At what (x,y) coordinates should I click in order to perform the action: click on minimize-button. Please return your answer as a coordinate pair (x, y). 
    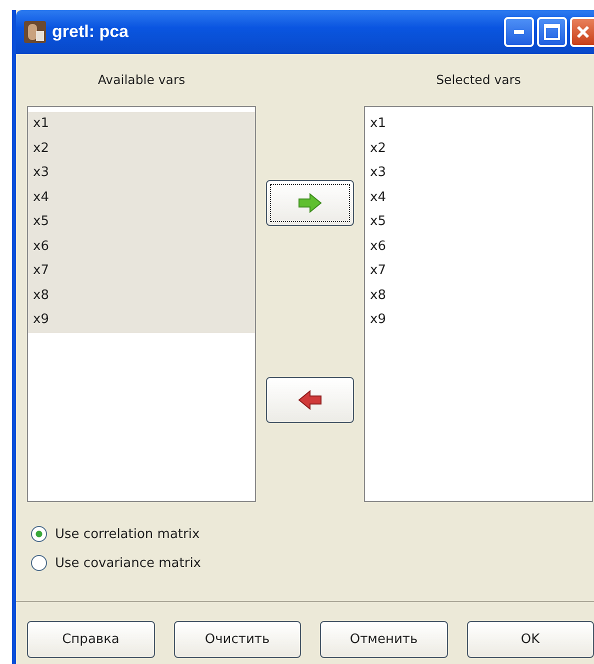
    Looking at the image, I should click on (519, 32).